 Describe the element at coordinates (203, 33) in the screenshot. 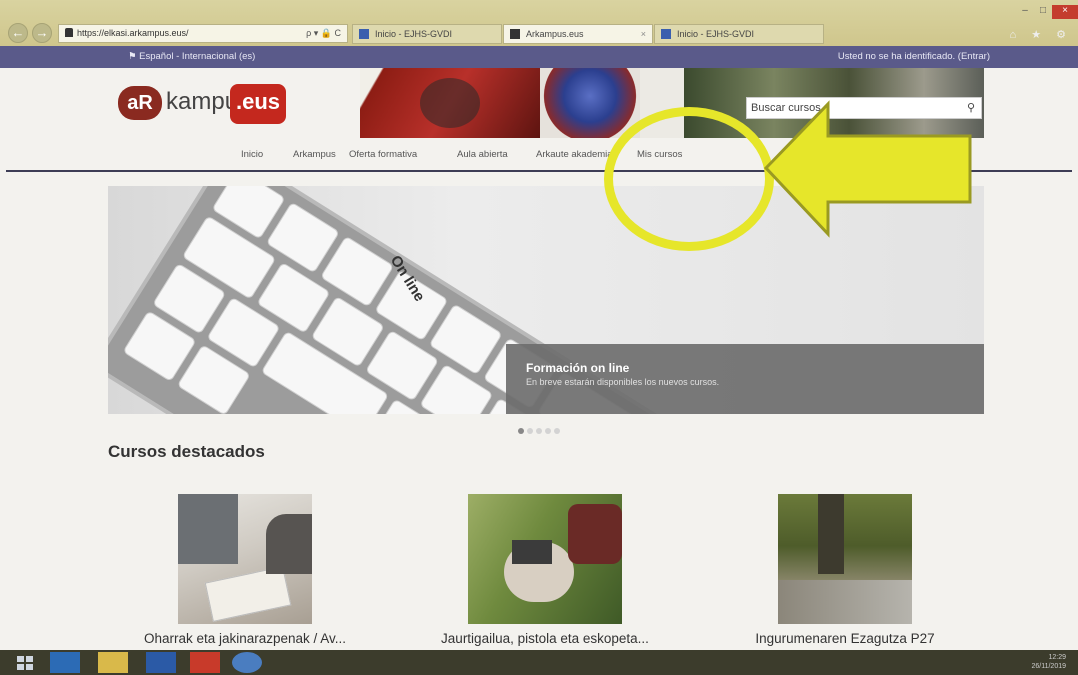

I see `address-bar: https://elkasi.arkampus.eus/ ρ ▾ 🔒 C` at that location.